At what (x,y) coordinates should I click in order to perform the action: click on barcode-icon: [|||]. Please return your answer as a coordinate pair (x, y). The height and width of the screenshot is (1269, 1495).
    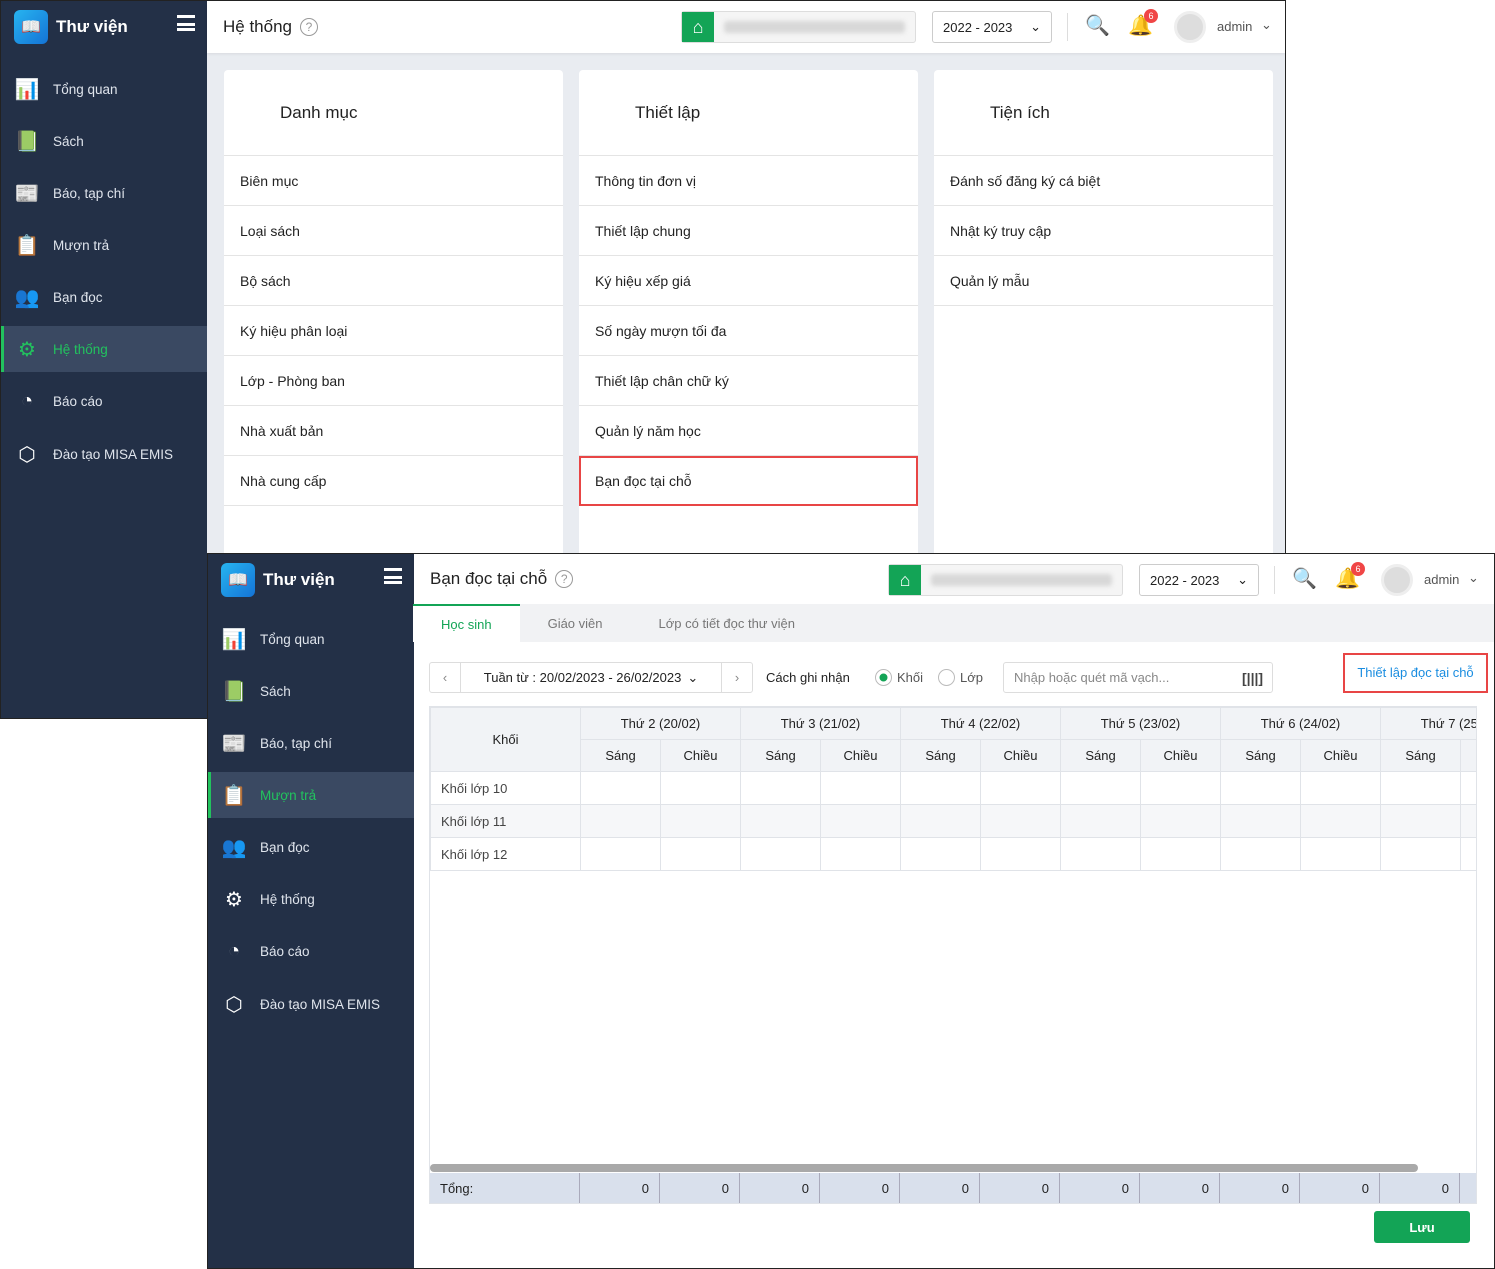
    Looking at the image, I should click on (1257, 678).